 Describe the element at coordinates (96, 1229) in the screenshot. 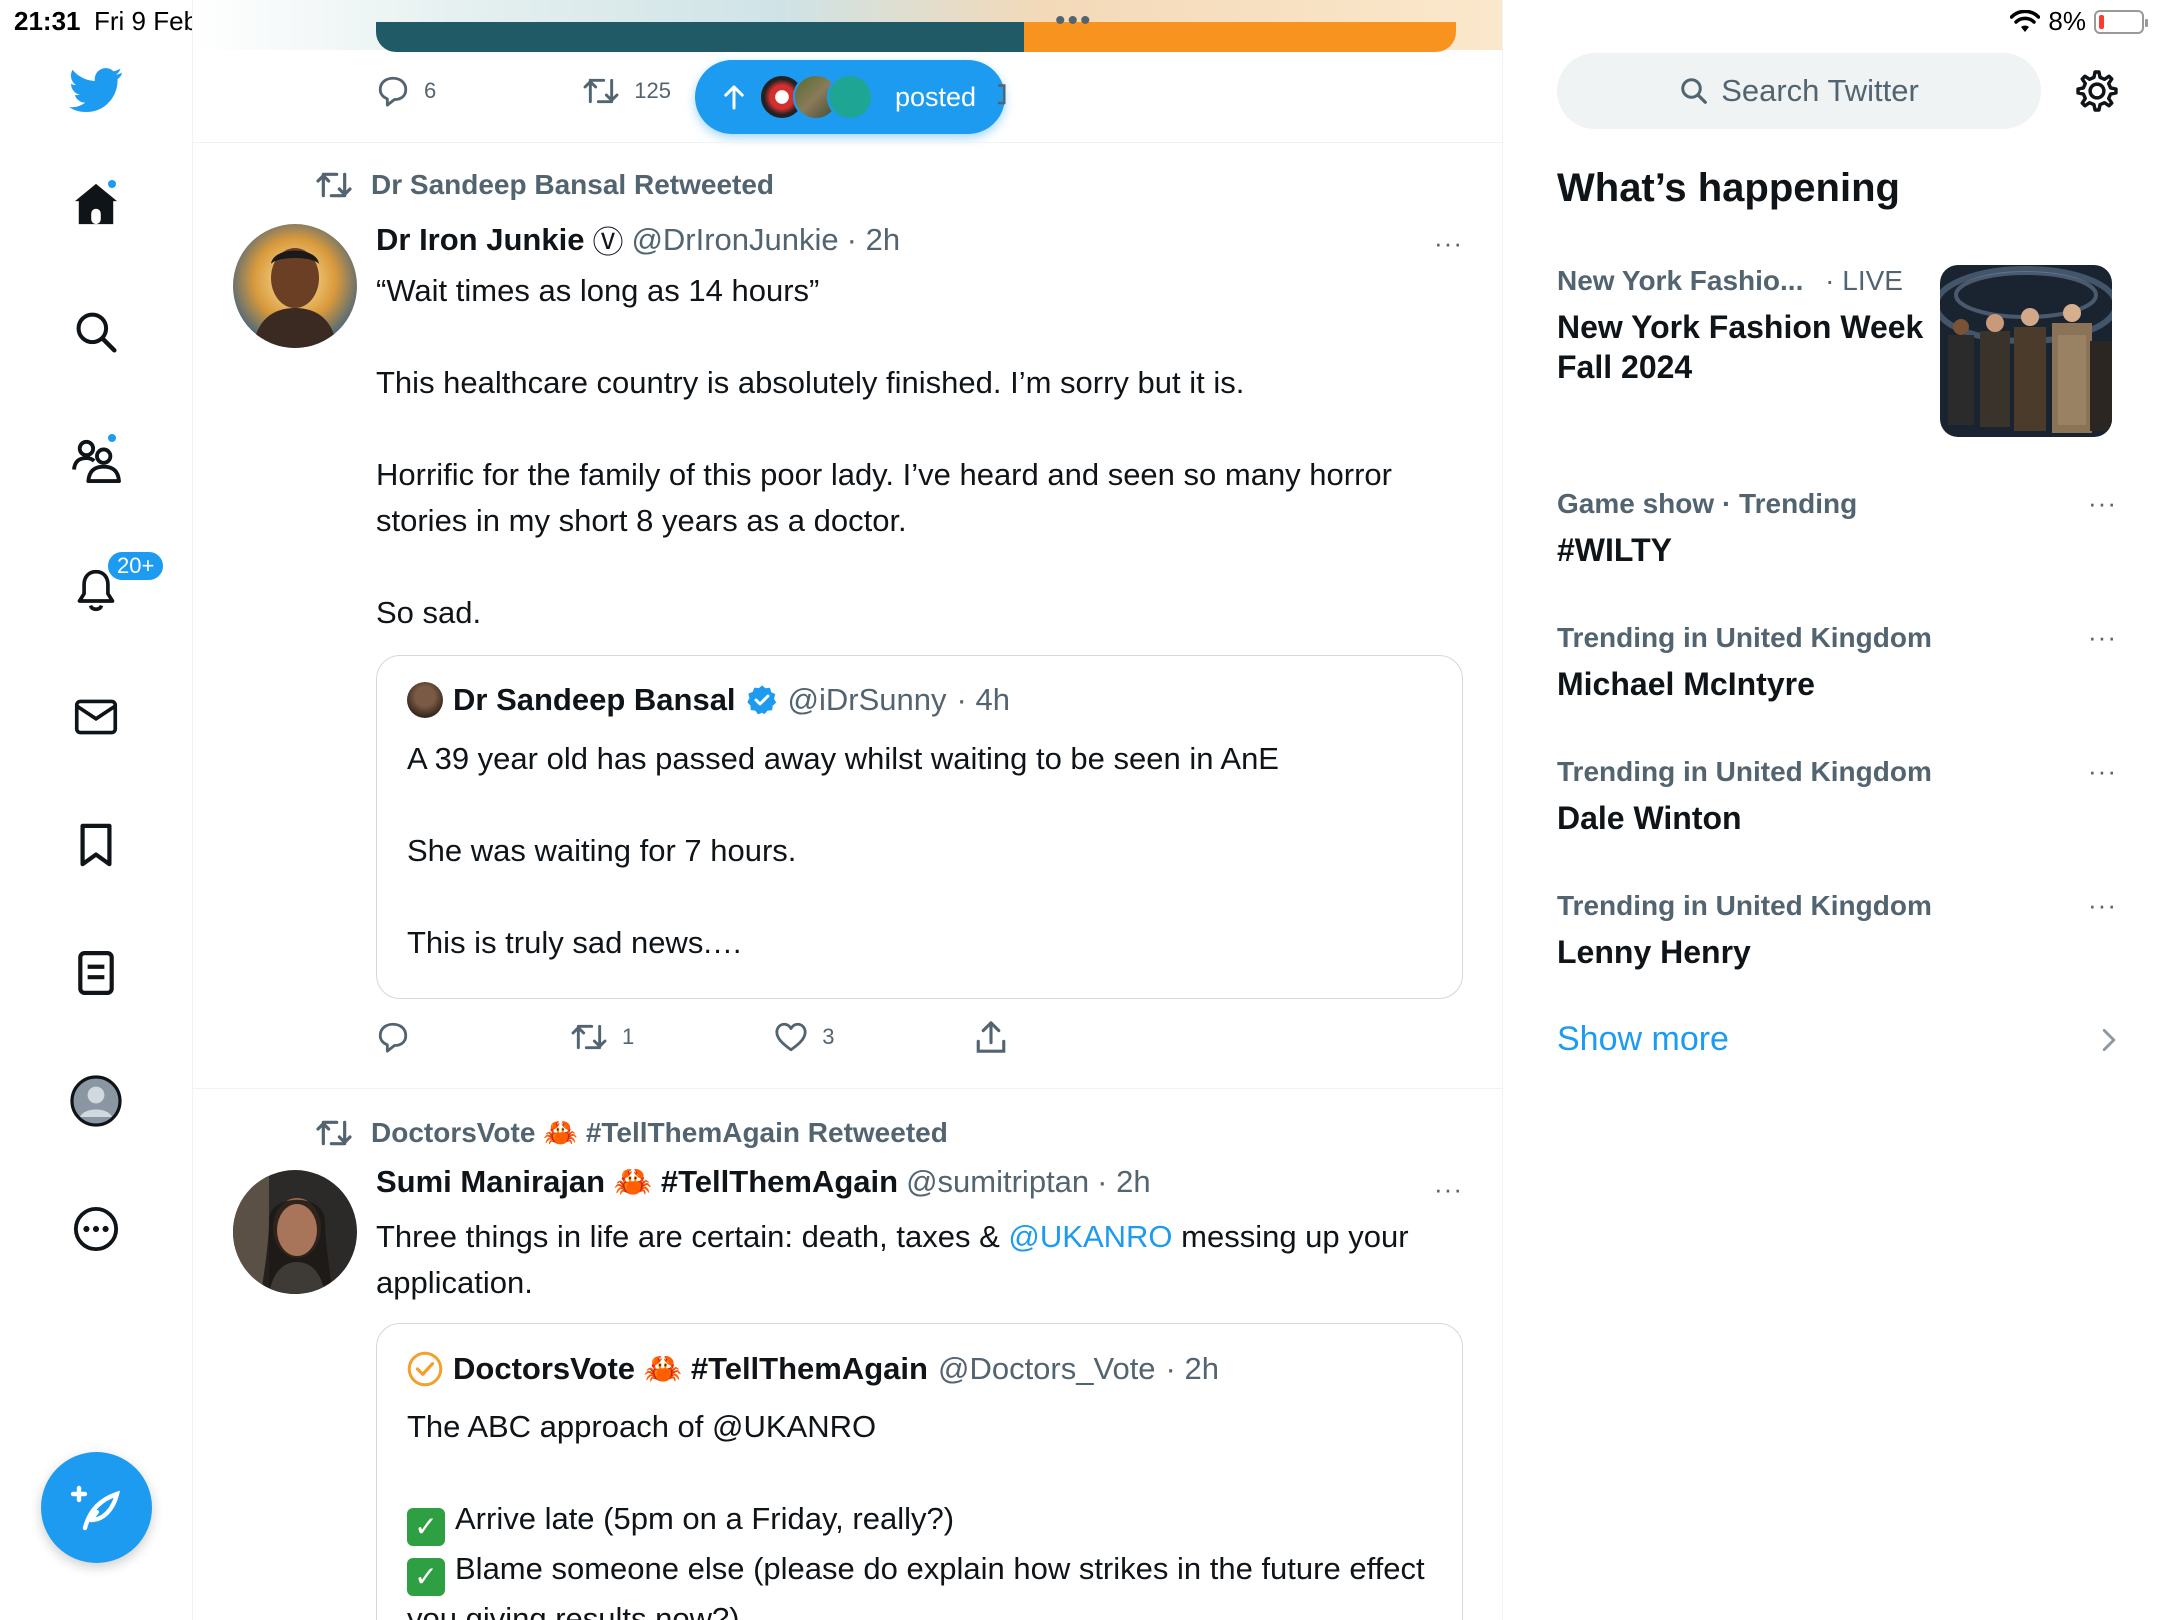

I see `more-options-icon` at that location.